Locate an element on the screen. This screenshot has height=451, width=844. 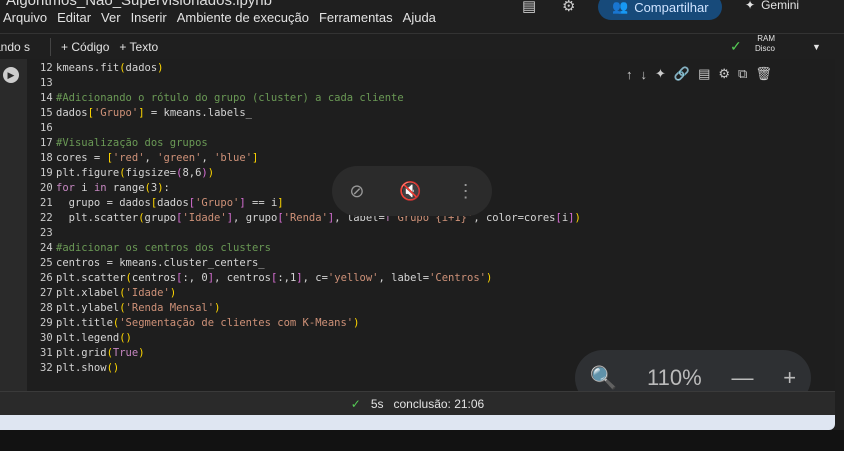
code-line: 31 plt.grid(True) is located at coordinates (92, 353).